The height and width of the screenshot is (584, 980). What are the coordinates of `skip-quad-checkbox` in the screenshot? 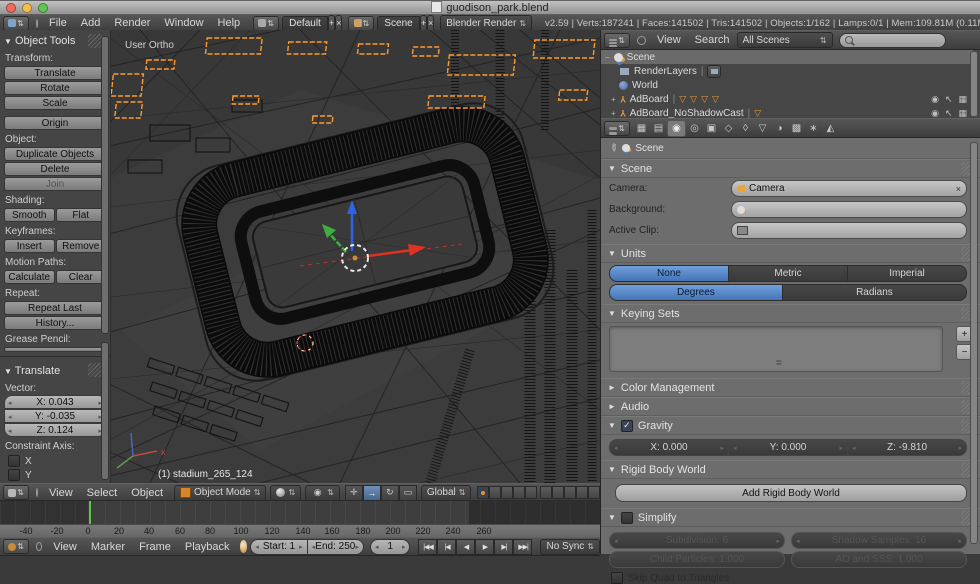 It's located at (617, 578).